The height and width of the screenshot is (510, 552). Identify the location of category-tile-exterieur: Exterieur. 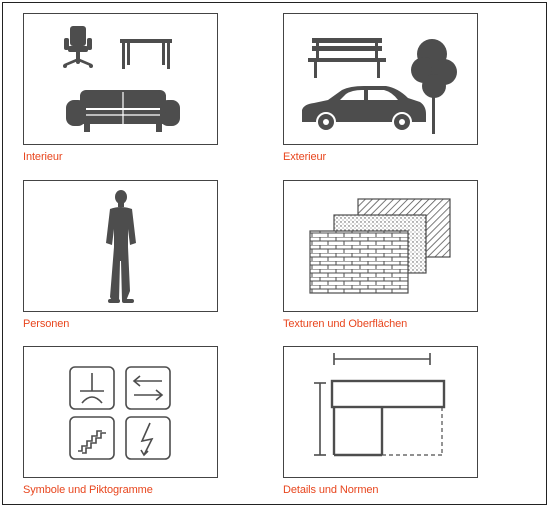
(383, 88).